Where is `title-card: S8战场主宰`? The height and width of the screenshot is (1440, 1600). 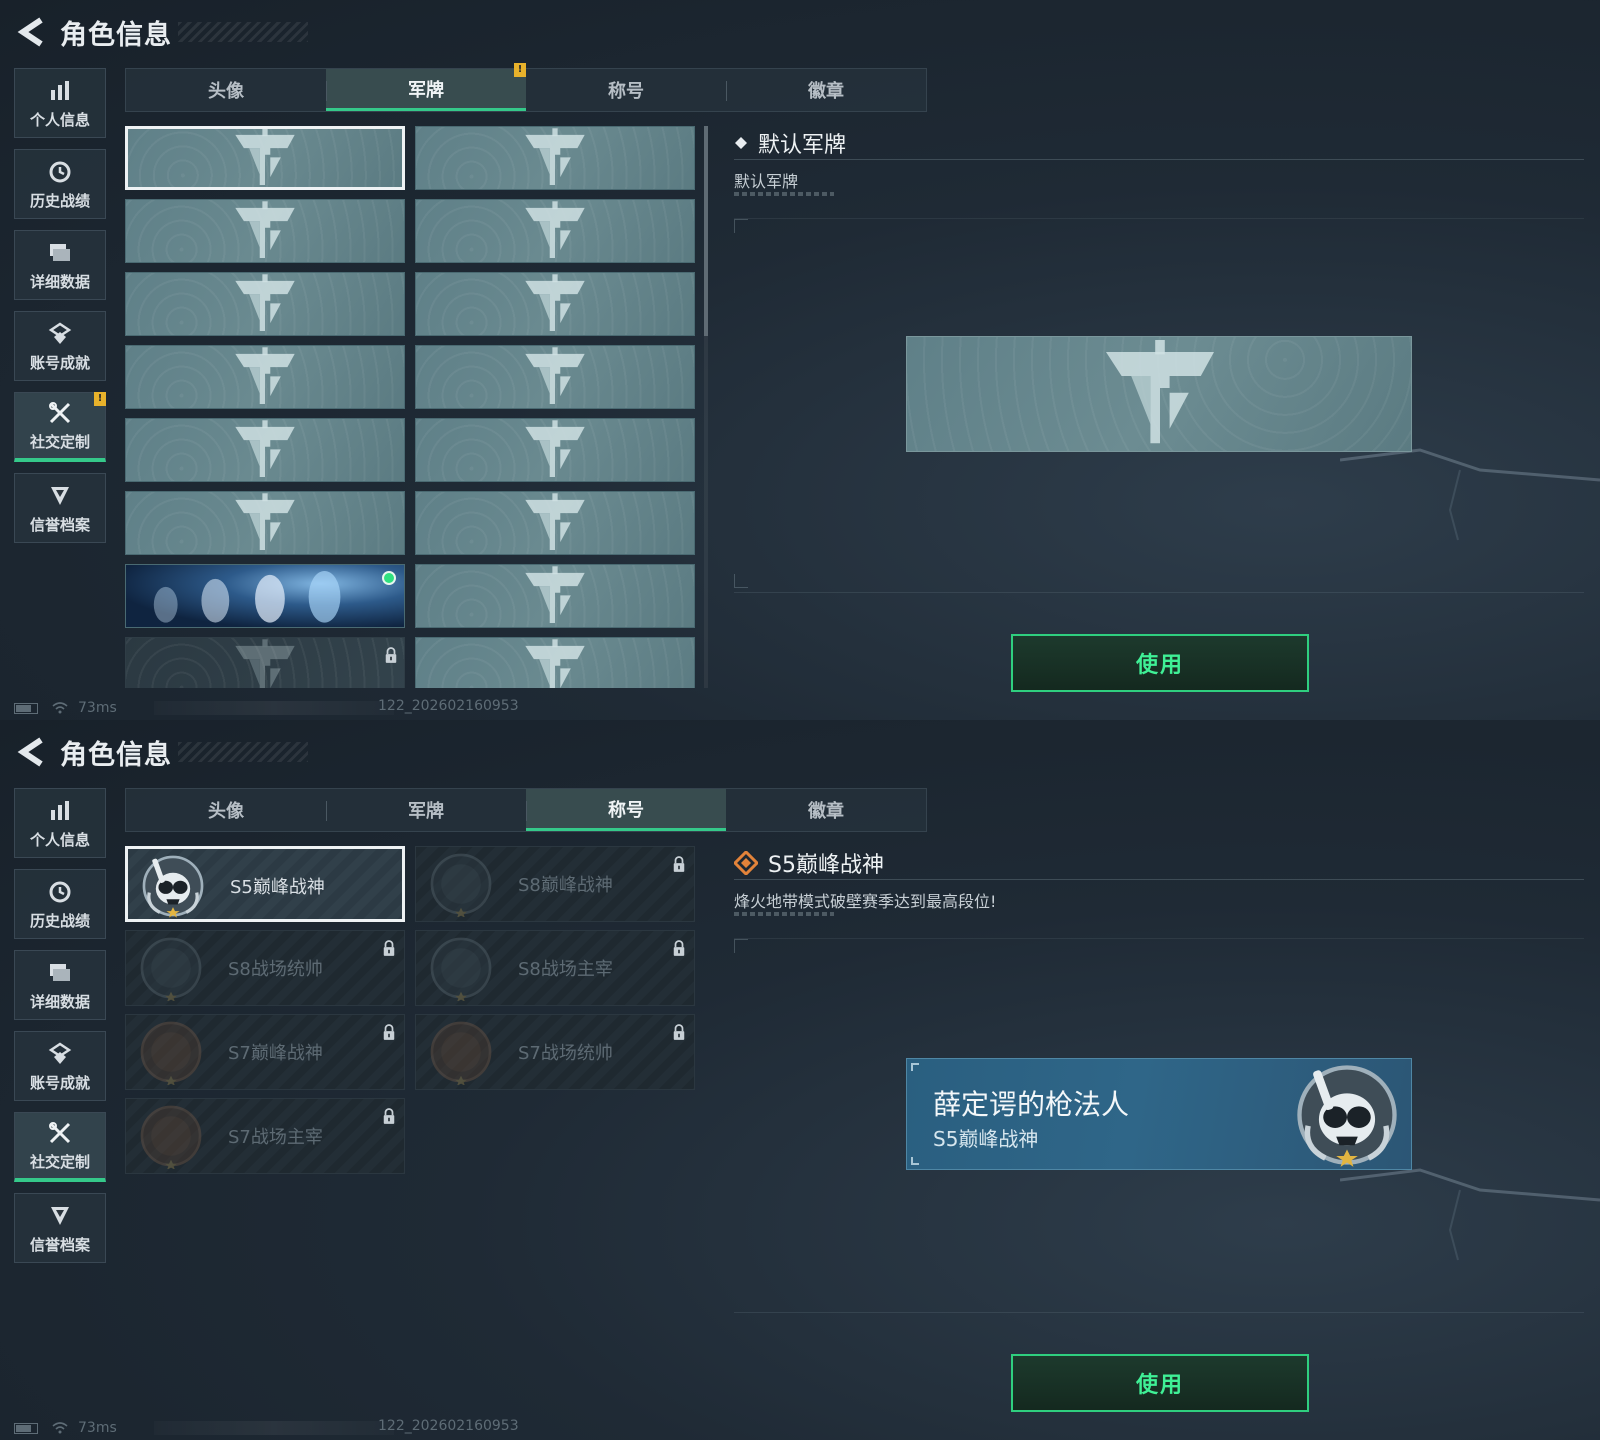 title-card: S8战场主宰 is located at coordinates (555, 968).